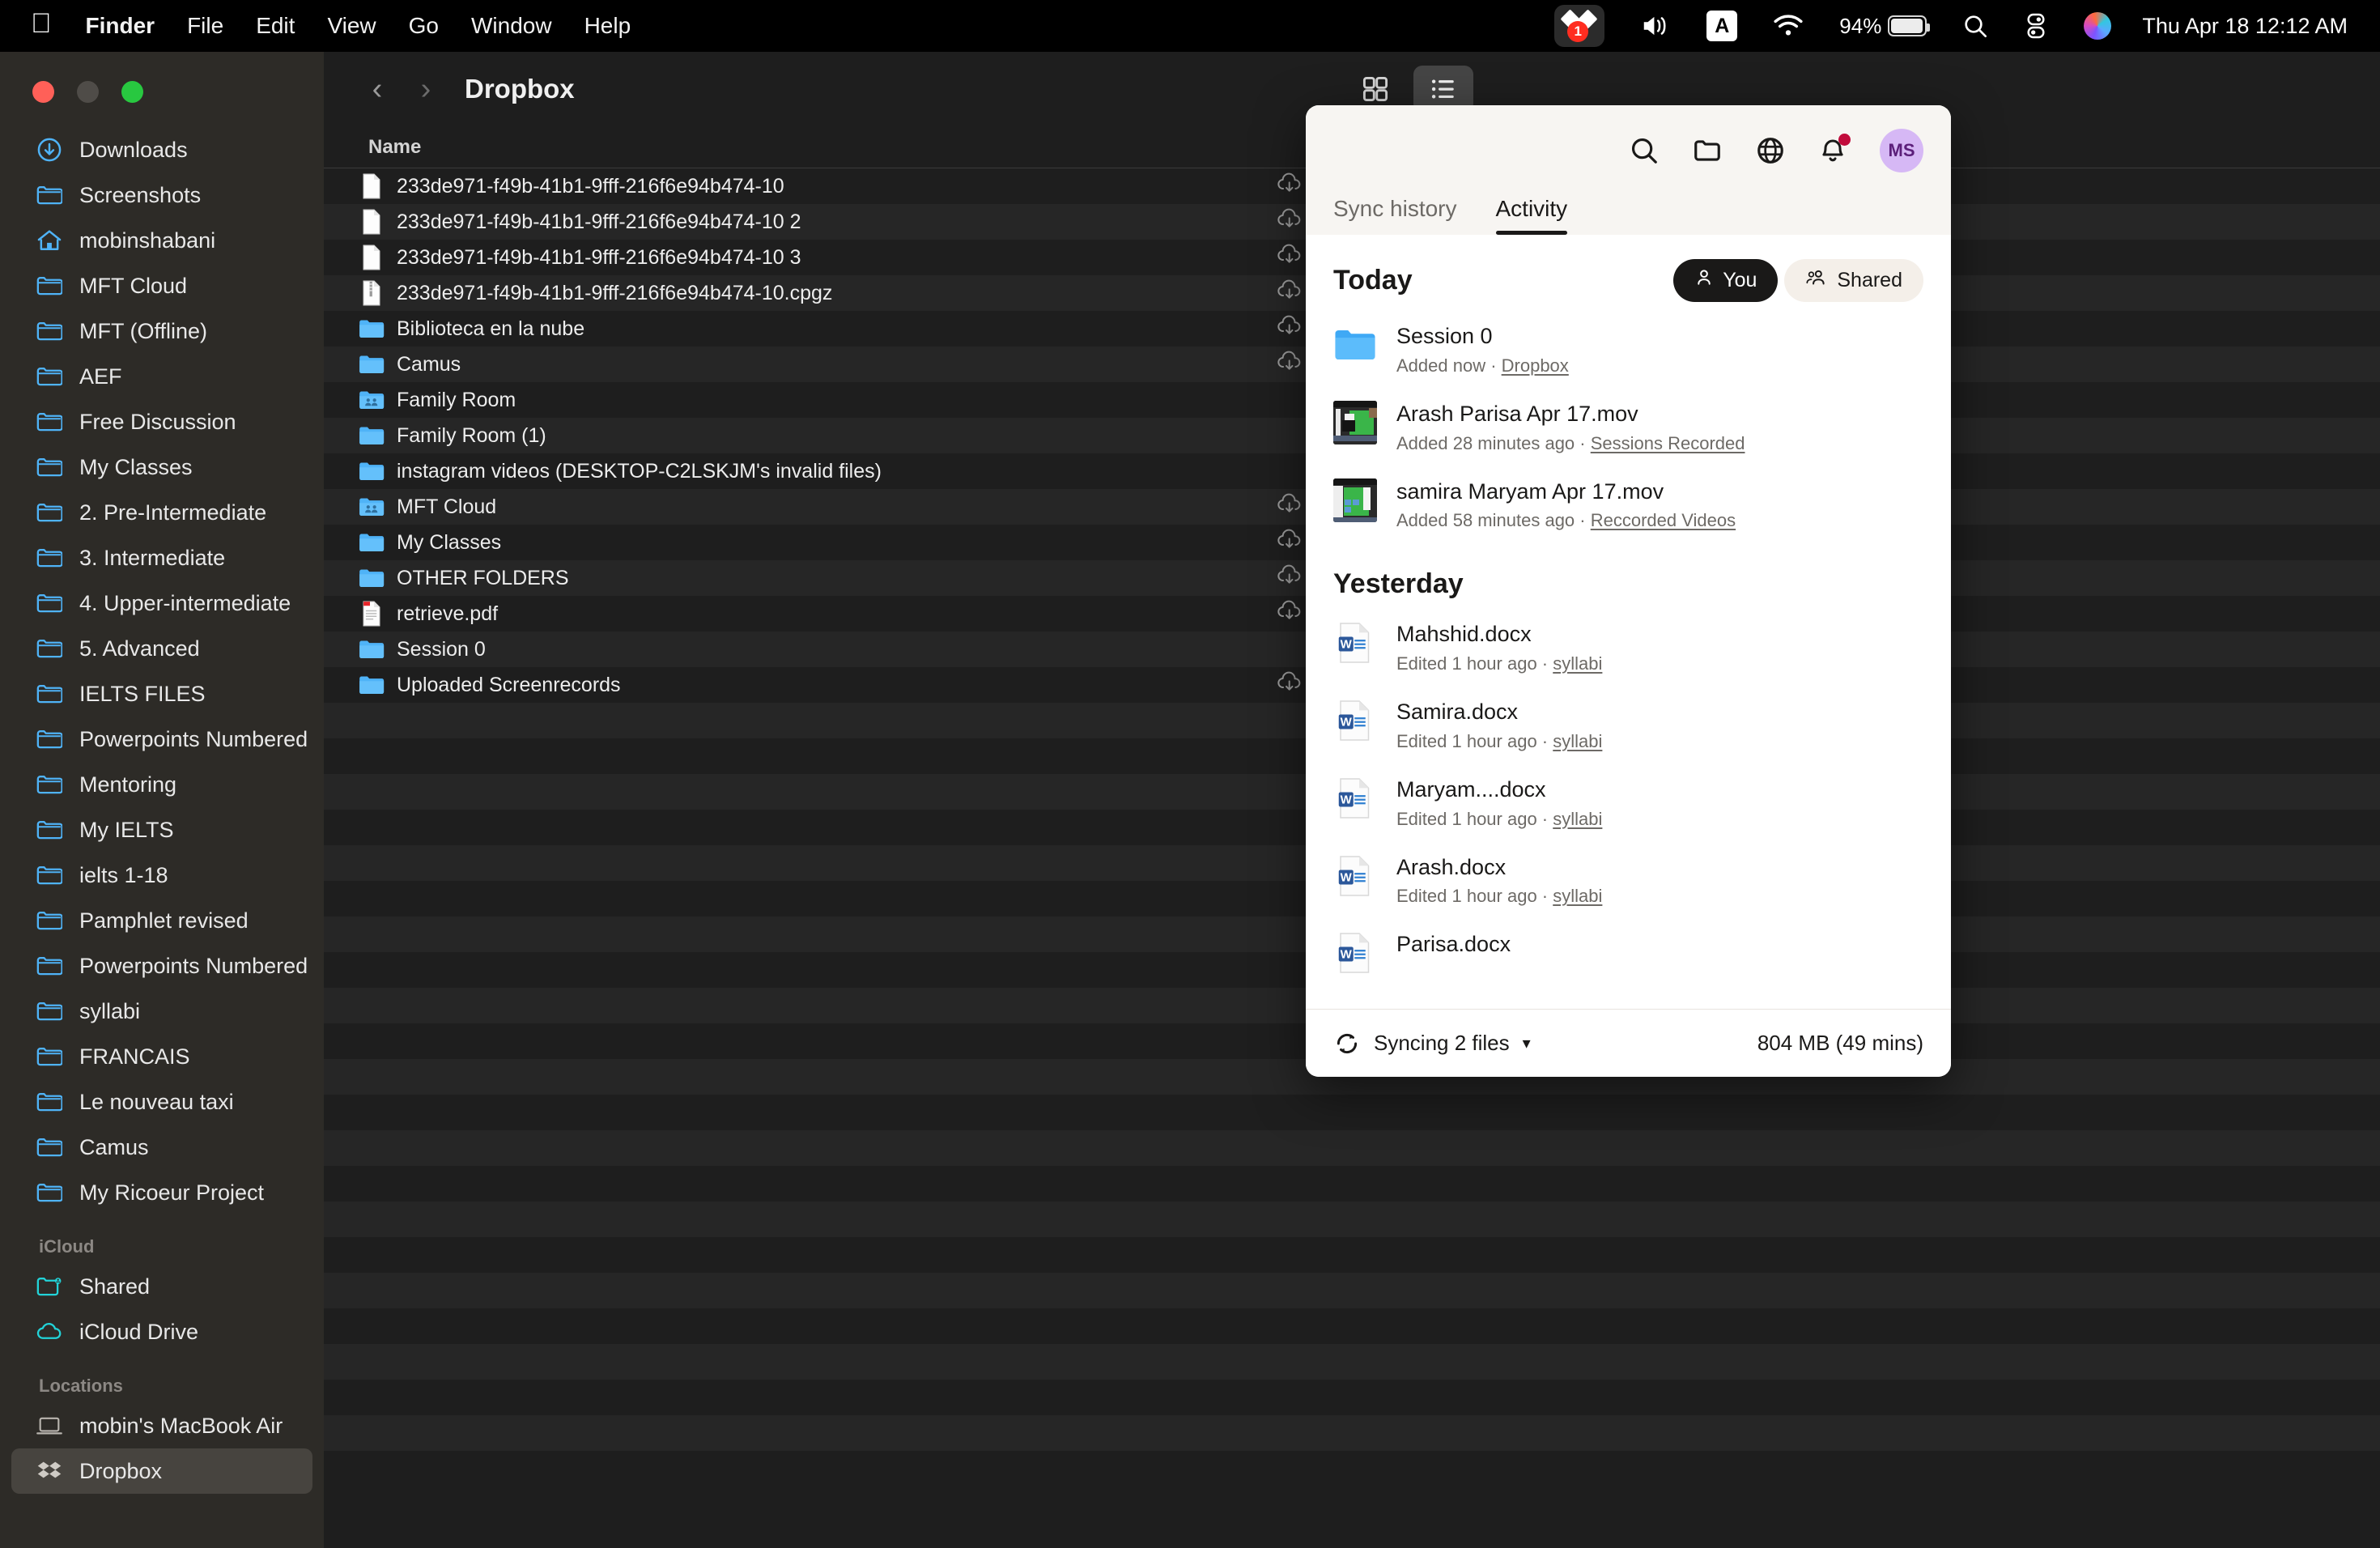  Describe the element at coordinates (161, 557) in the screenshot. I see `sidebar-item-3-intermediate: 3. Intermediate` at that location.